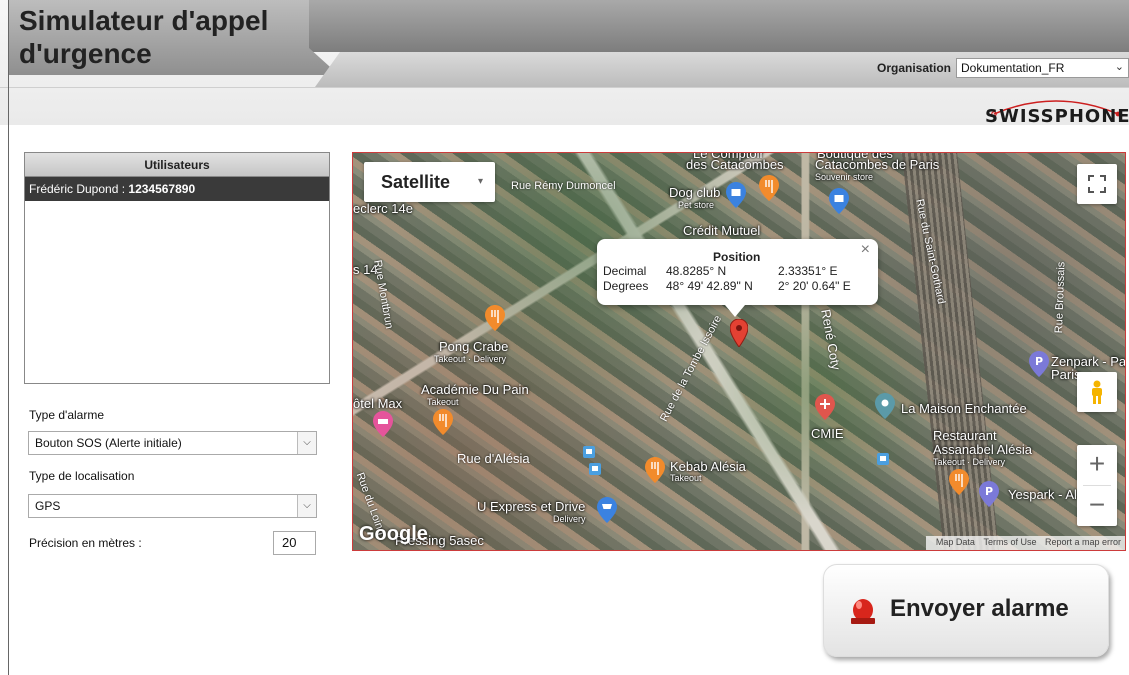 Image resolution: width=1129 pixels, height=675 pixels. What do you see at coordinates (714, 26) in the screenshot?
I see `header-band` at bounding box center [714, 26].